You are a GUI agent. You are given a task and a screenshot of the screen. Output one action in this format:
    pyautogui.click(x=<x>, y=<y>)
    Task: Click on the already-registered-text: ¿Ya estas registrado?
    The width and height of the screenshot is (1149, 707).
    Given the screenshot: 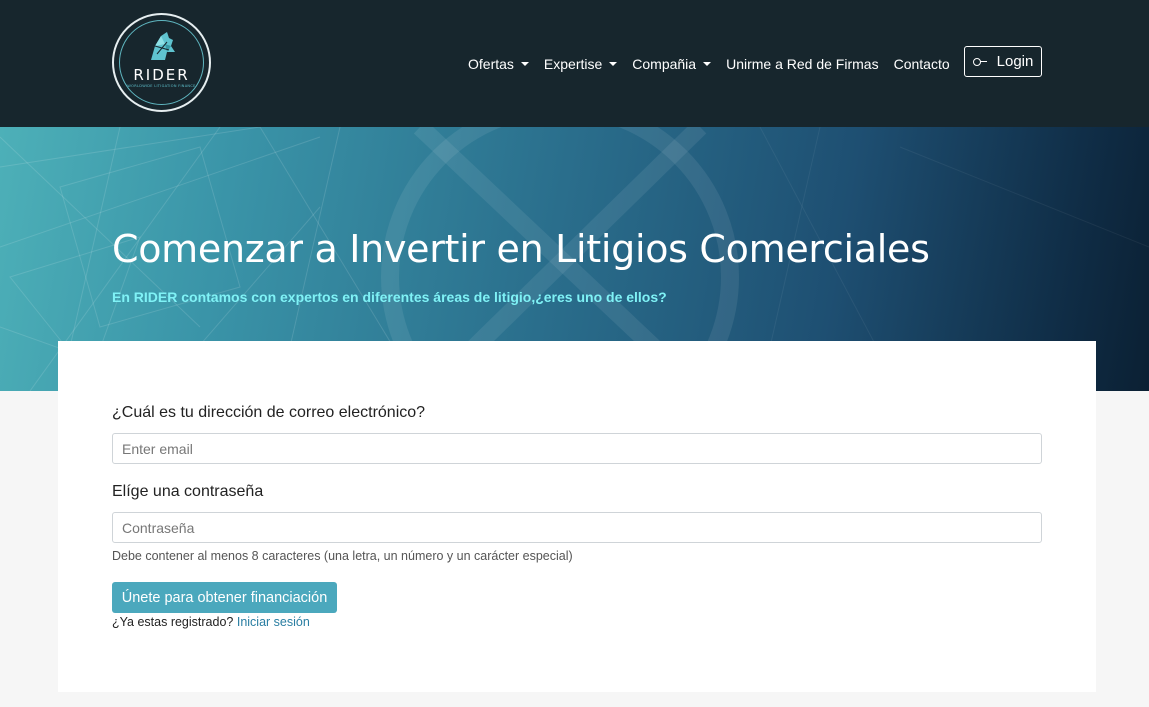 What is the action you would take?
    pyautogui.click(x=173, y=622)
    